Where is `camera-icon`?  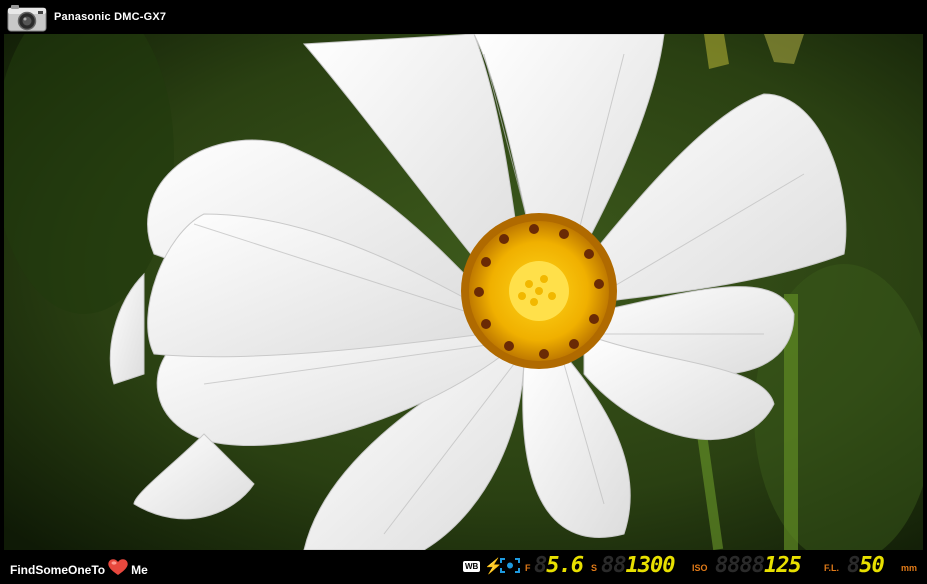 camera-icon is located at coordinates (27, 18).